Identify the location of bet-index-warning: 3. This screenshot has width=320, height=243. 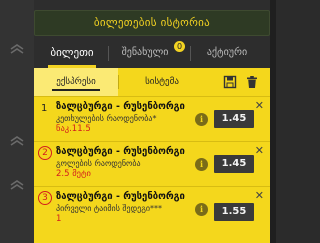
(45, 198).